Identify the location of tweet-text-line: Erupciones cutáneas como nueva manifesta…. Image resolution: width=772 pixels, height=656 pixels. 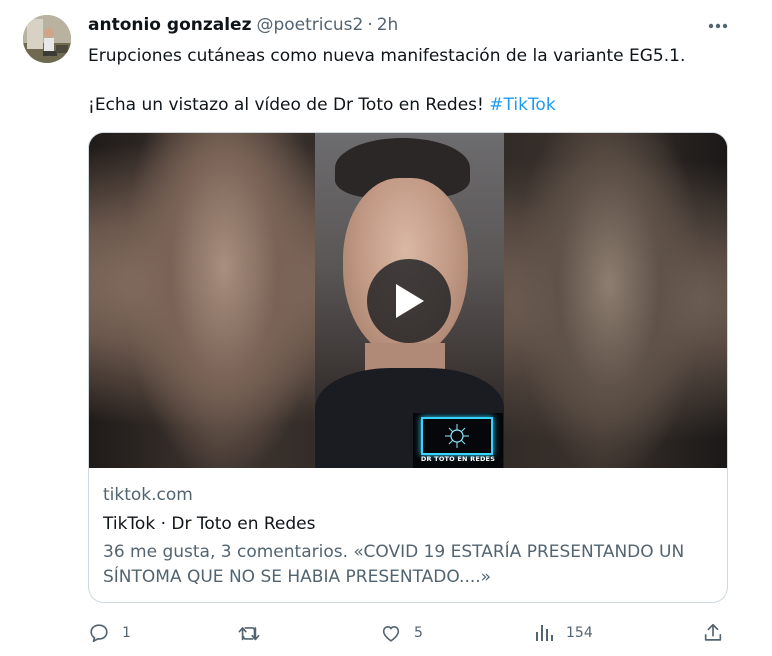
(387, 56).